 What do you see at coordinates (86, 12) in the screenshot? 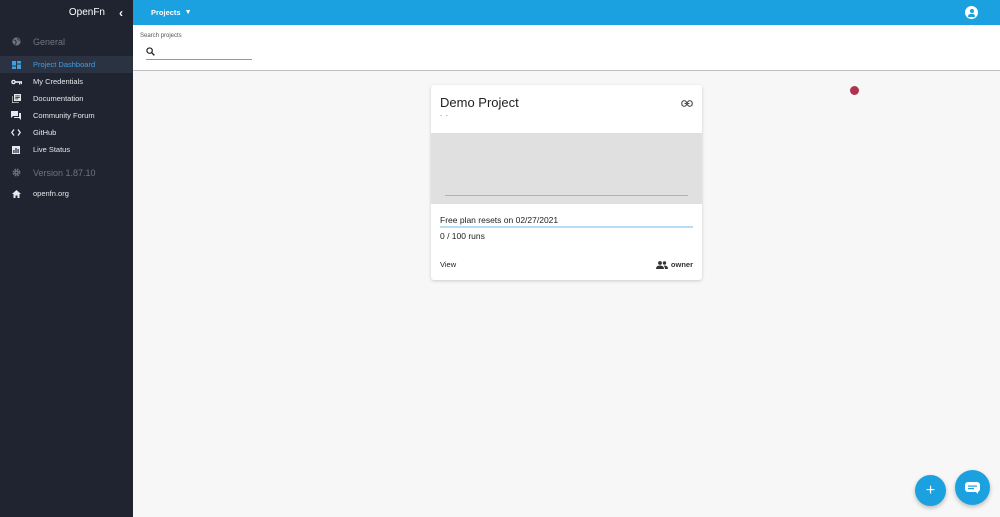
I see `brand-name: OpenFn` at bounding box center [86, 12].